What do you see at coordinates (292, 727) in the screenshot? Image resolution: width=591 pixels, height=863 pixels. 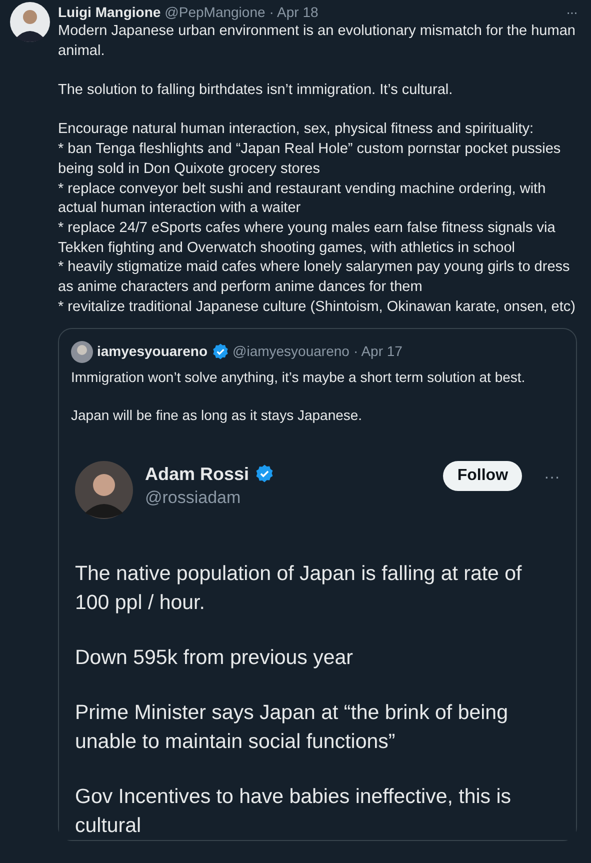 I see `post-paragraph: Prime Minister says Japan at “the brink of being unable to maintain social functions”` at bounding box center [292, 727].